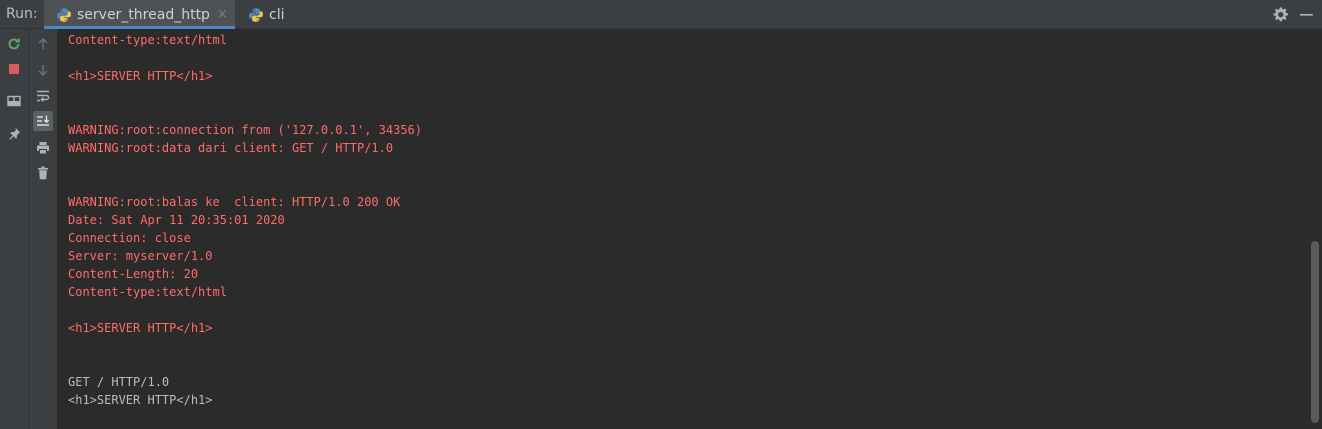 This screenshot has height=429, width=1322. I want to click on arrow-up-icon, so click(43, 43).